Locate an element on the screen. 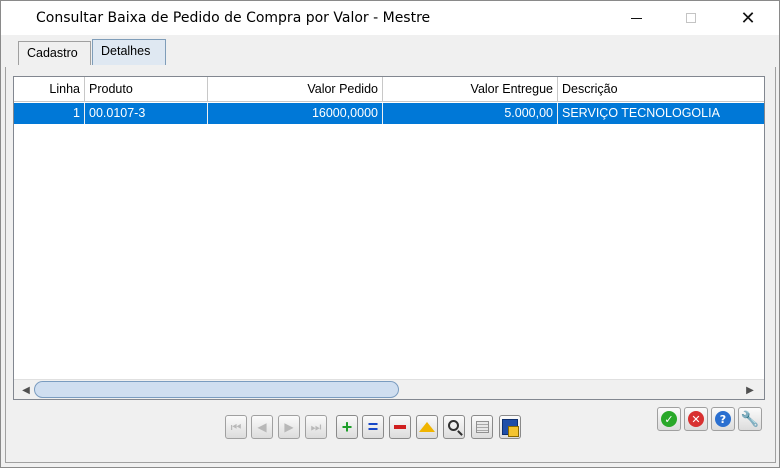  export-button is located at coordinates (510, 427).